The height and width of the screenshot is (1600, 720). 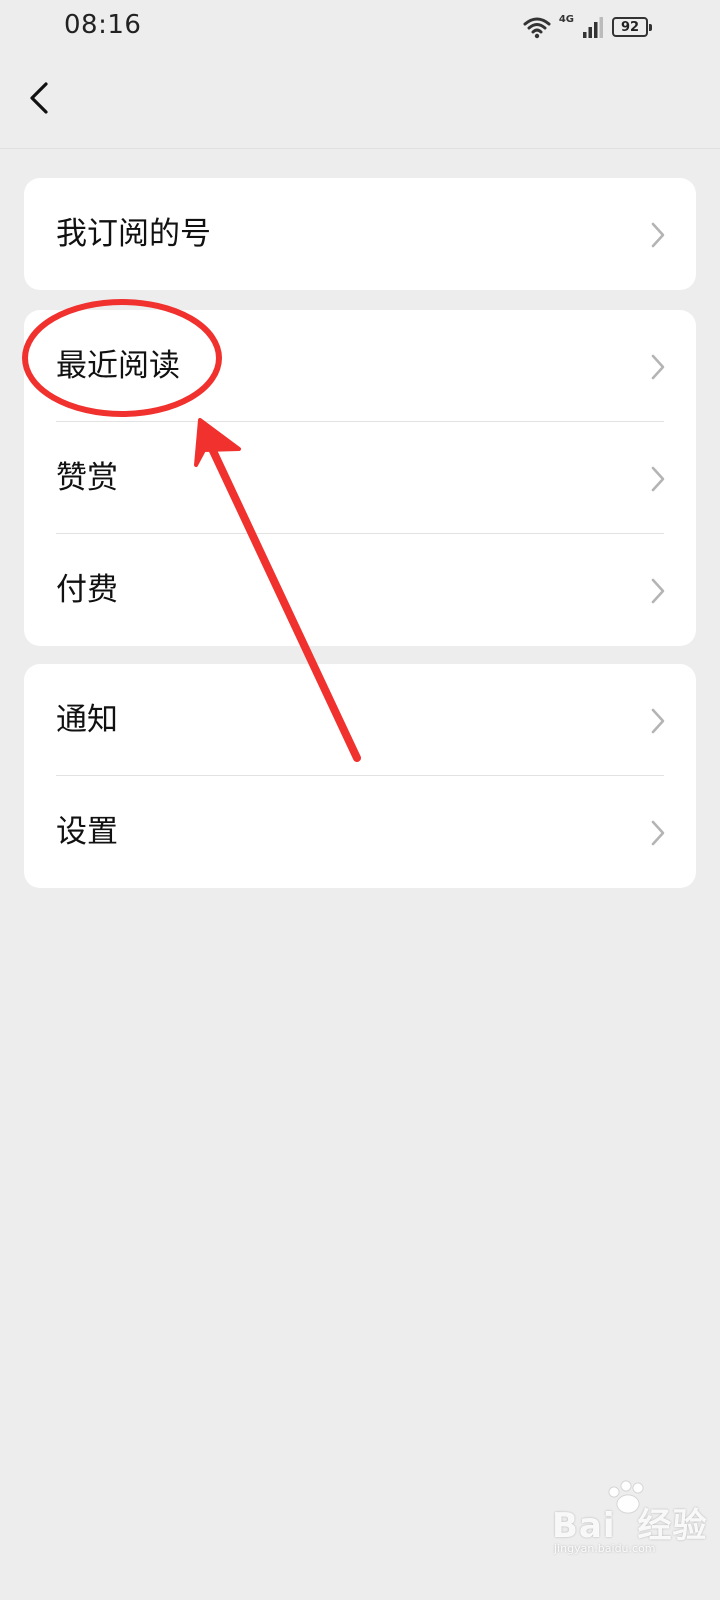 I want to click on menu-item-label: 通知, so click(x=87, y=720).